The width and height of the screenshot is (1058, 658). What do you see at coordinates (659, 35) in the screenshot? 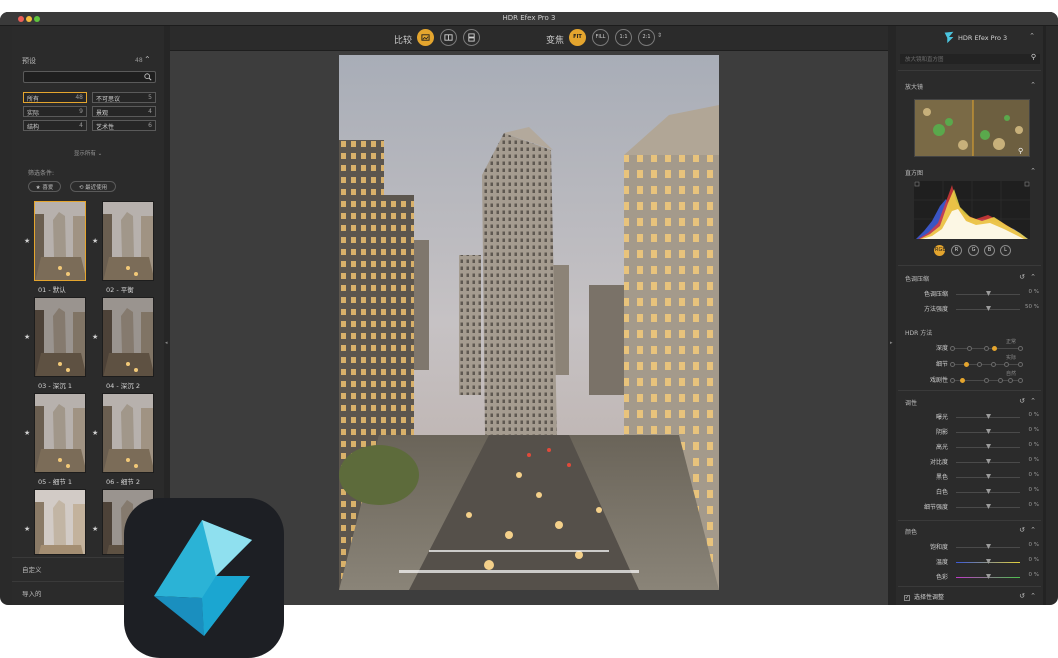
I see `zoom-stepper-icon: ⇕` at bounding box center [659, 35].